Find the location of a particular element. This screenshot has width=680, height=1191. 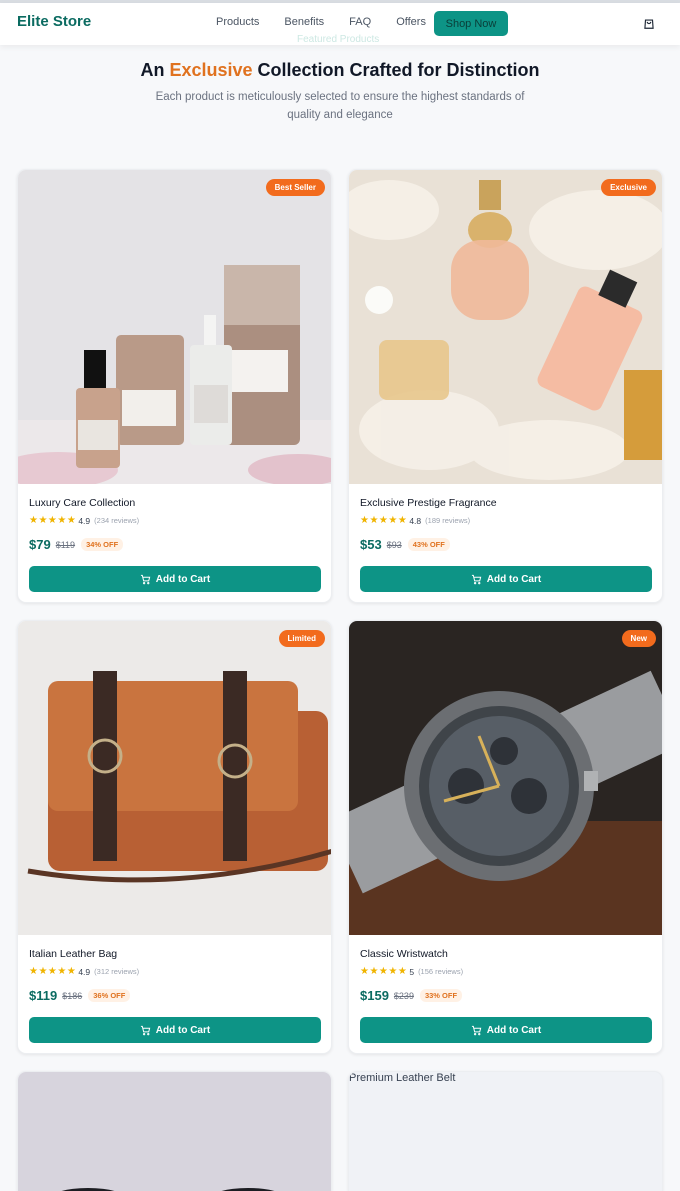

product-card: Premium Leather Belt is located at coordinates (505, 1131).